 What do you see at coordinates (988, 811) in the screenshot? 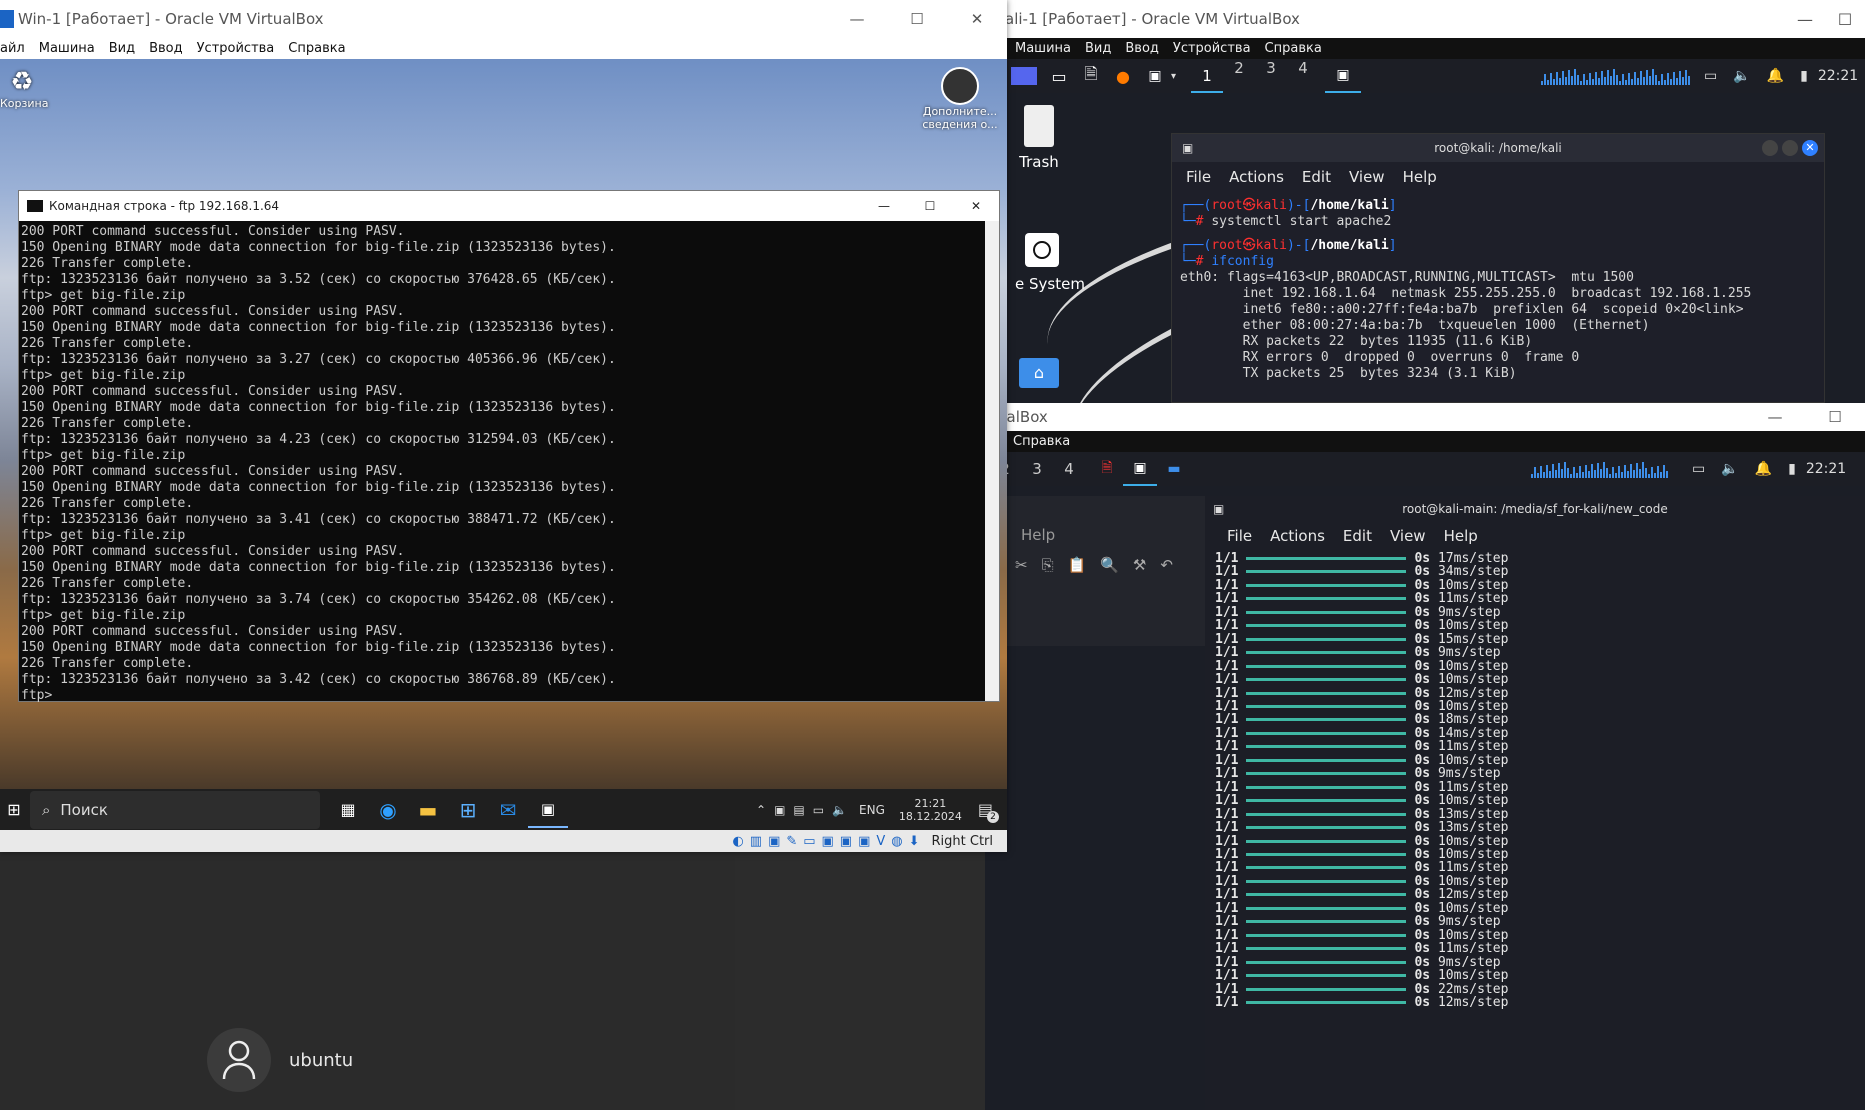
I see `notification-icon: ▤ 2` at bounding box center [988, 811].